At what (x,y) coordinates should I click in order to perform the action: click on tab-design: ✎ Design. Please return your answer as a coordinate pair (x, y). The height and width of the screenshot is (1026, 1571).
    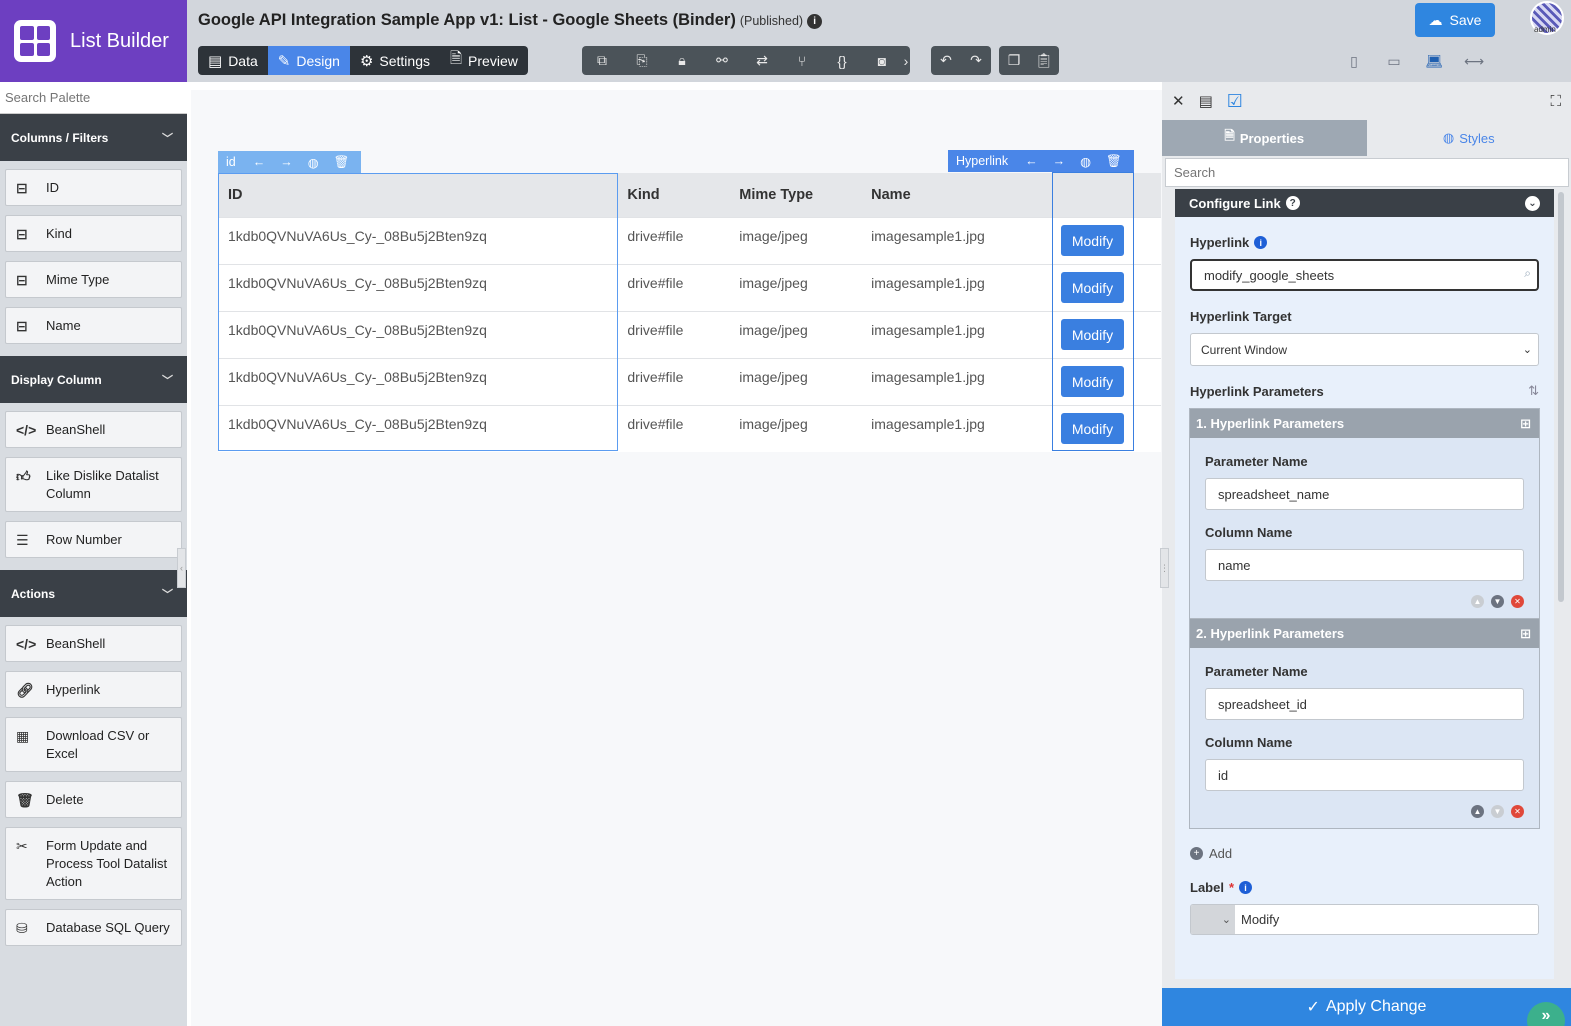
    Looking at the image, I should click on (308, 60).